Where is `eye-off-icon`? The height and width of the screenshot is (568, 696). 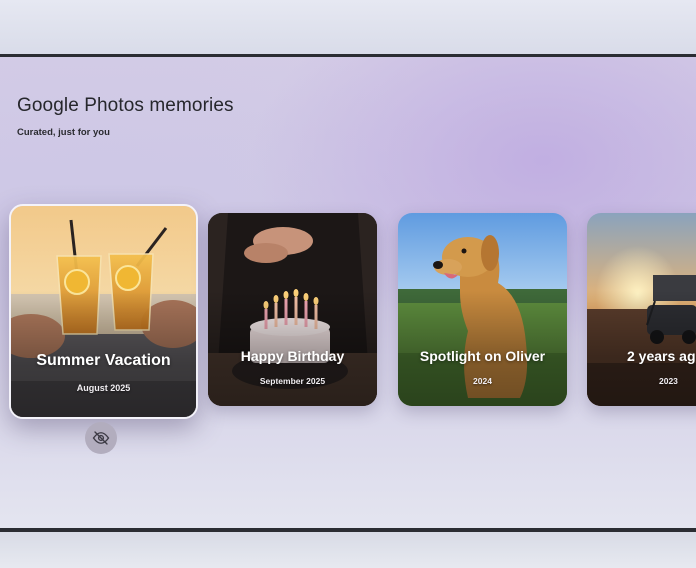
eye-off-icon is located at coordinates (101, 438).